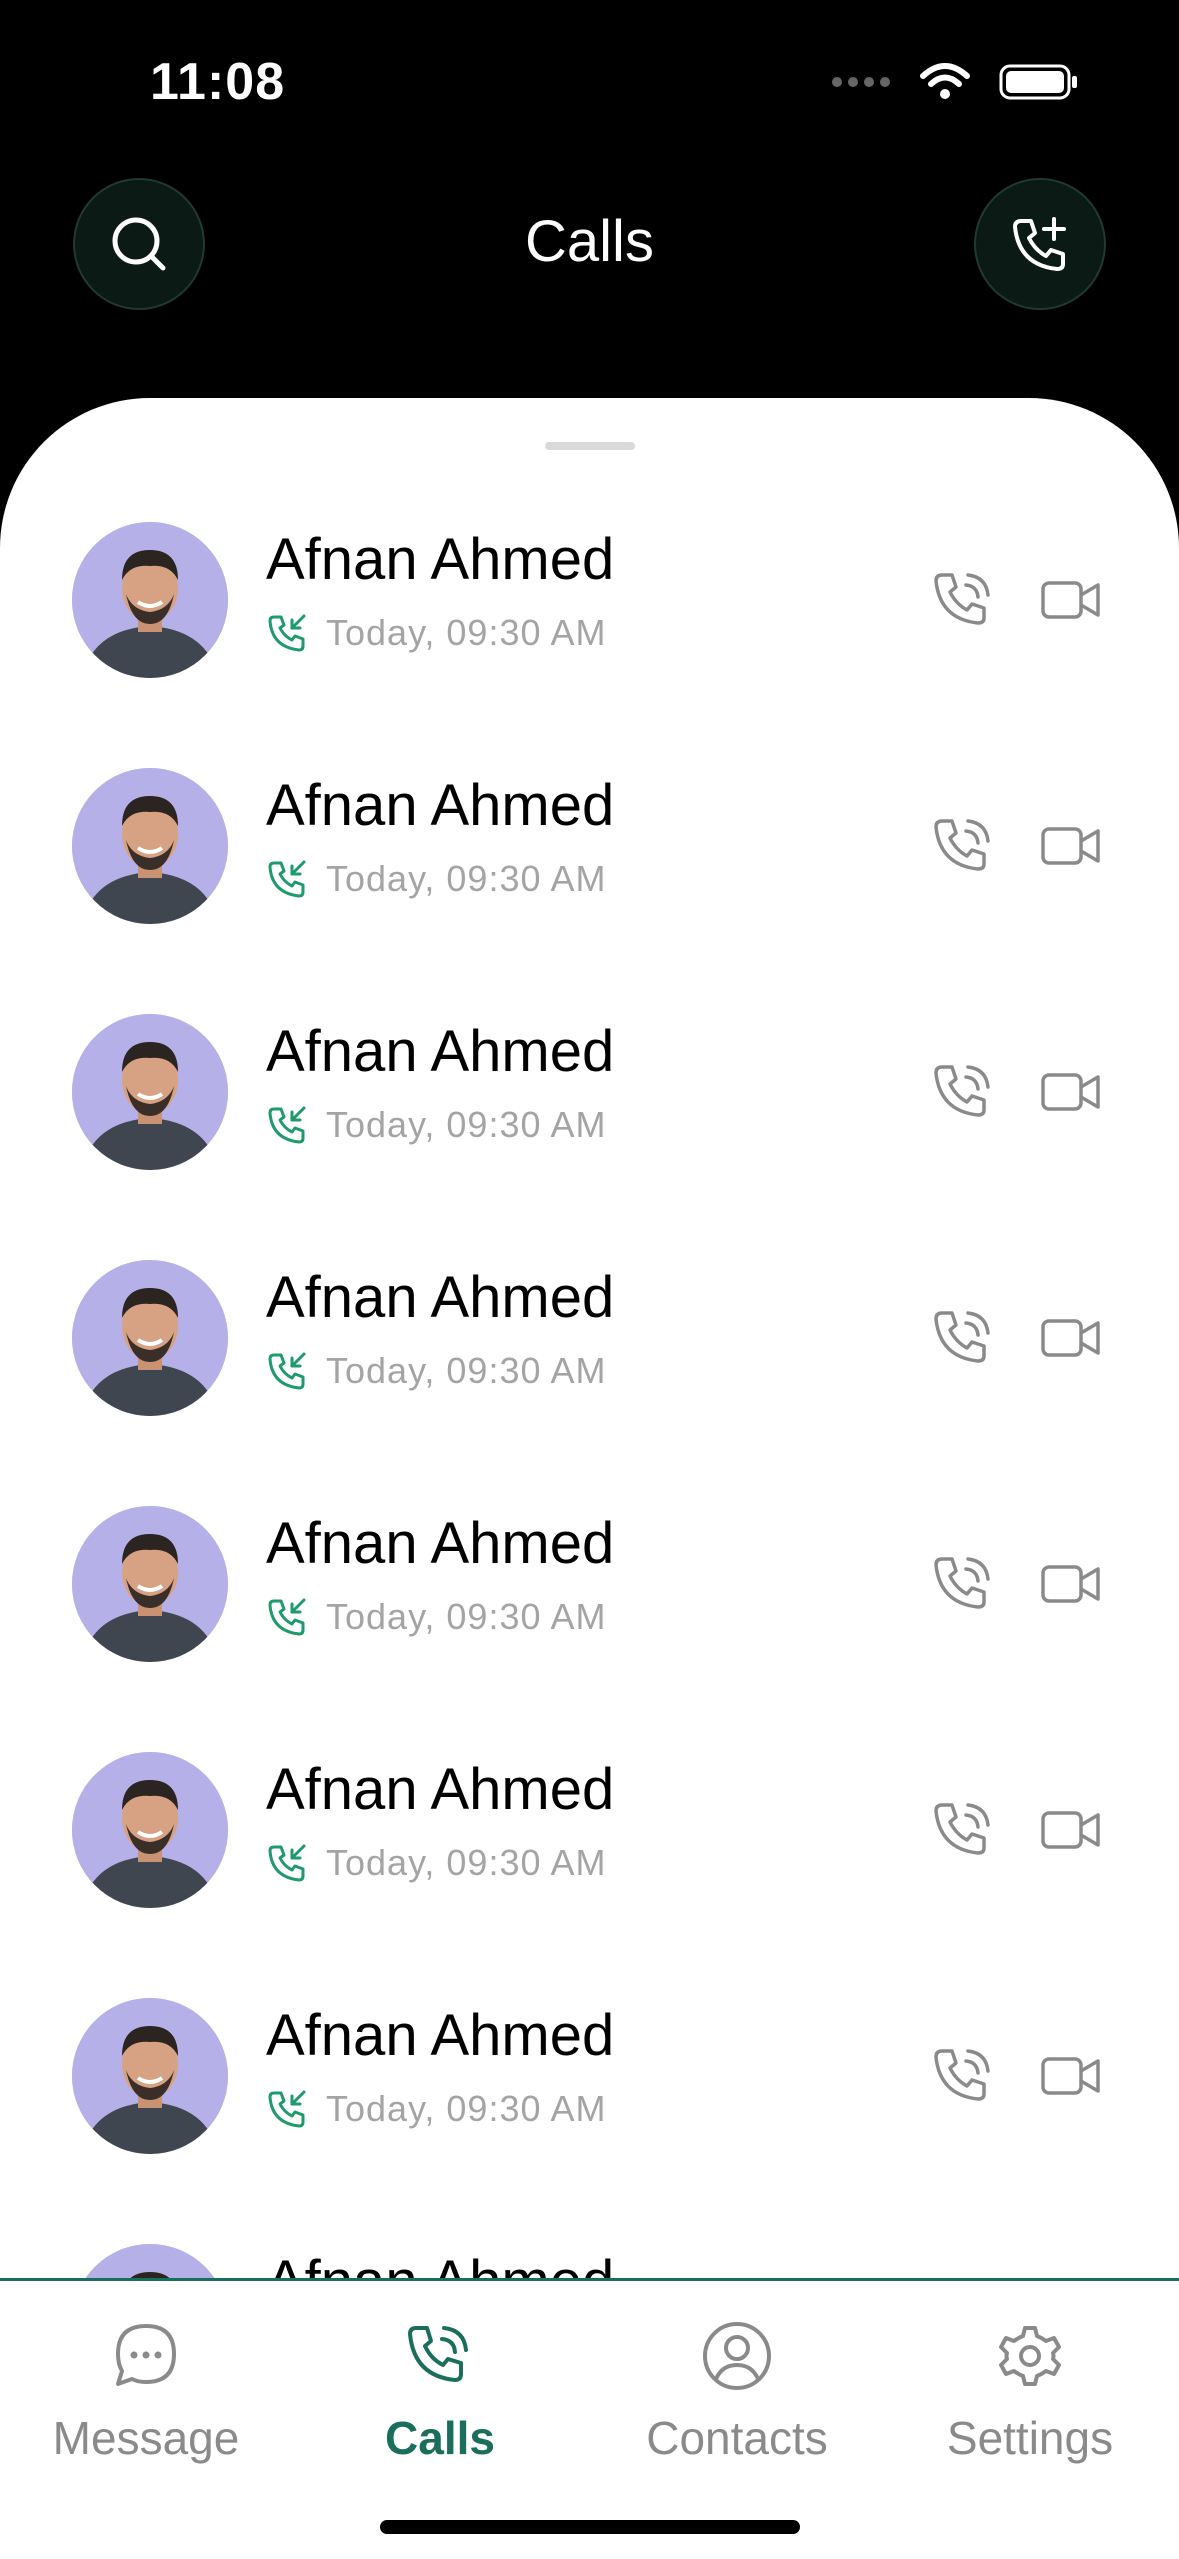 The image size is (1179, 2559). I want to click on wifi-icon, so click(945, 81).